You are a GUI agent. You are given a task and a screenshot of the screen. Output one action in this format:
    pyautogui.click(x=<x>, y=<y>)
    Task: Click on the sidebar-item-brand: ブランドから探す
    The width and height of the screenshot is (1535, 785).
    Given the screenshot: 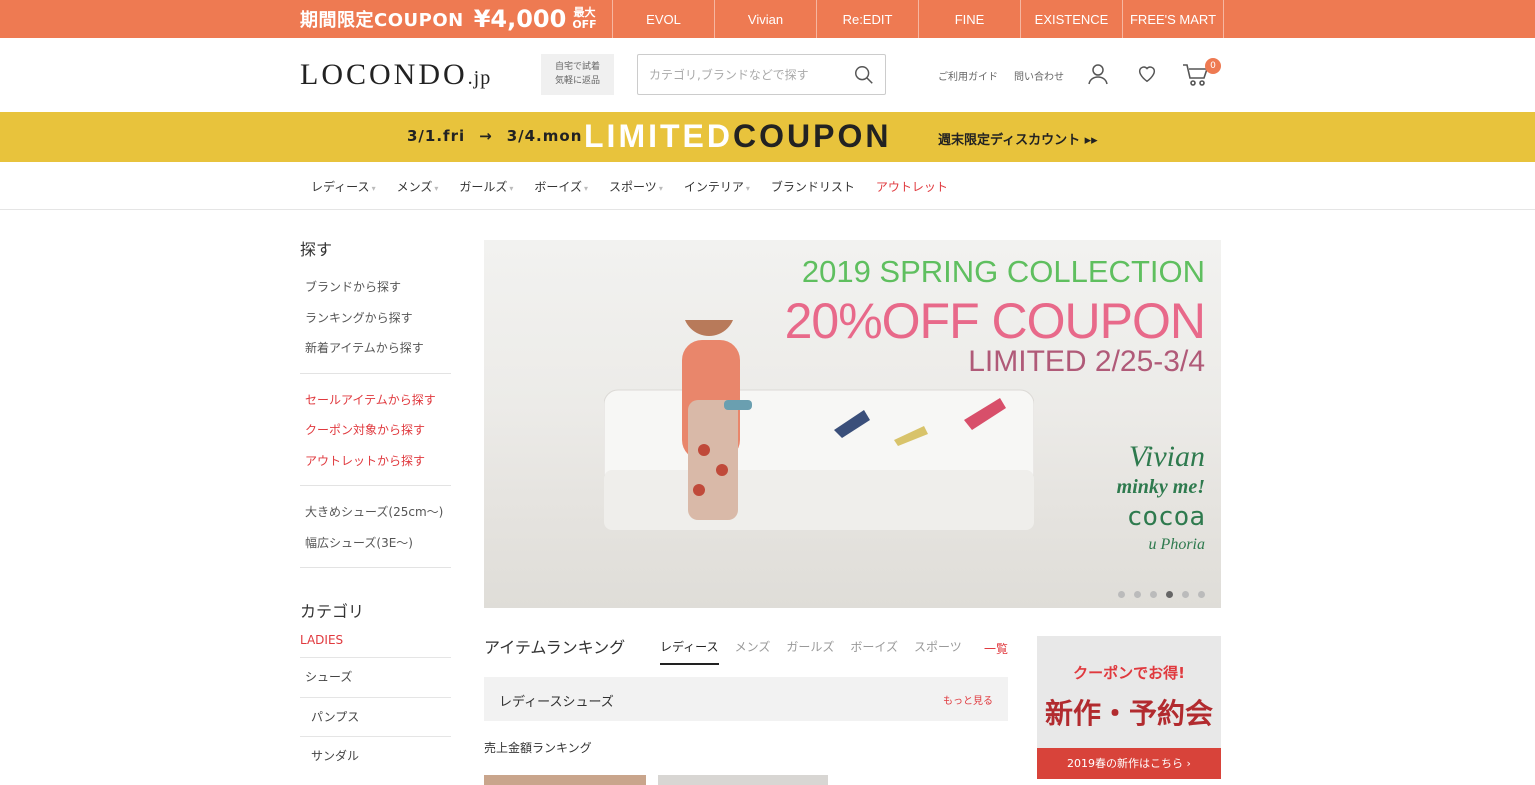 What is the action you would take?
    pyautogui.click(x=375, y=287)
    